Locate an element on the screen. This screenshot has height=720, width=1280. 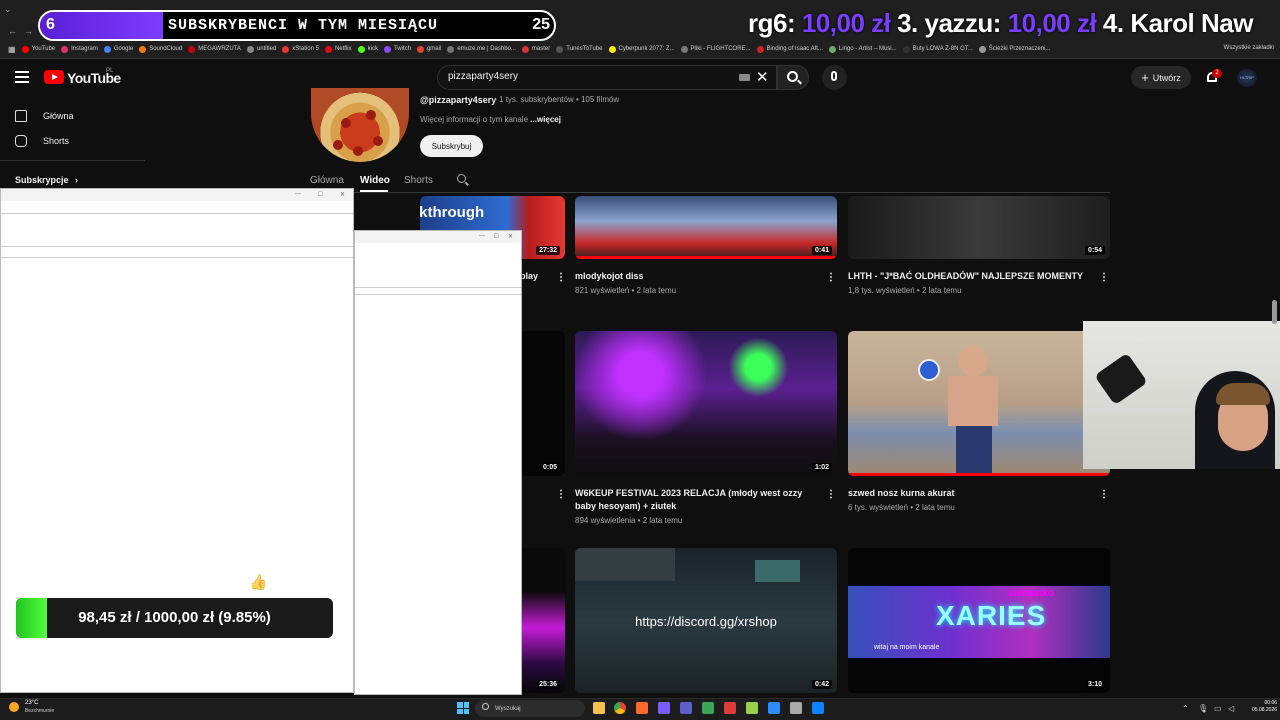
bookmark-item: TunesToTube is located at coordinates (579, 49).